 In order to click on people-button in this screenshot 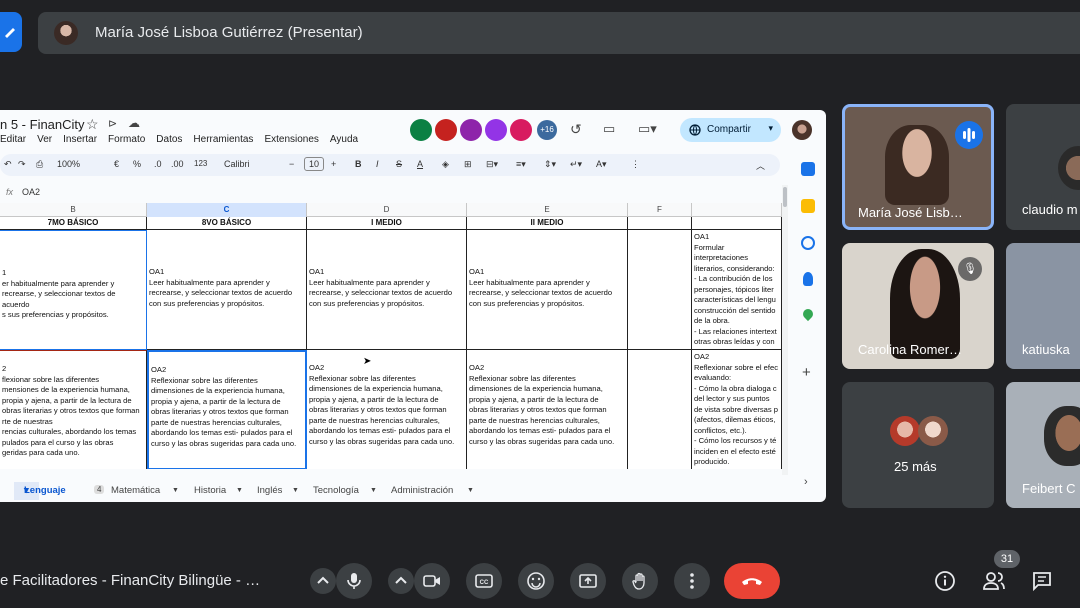, I will do `click(994, 583)`.